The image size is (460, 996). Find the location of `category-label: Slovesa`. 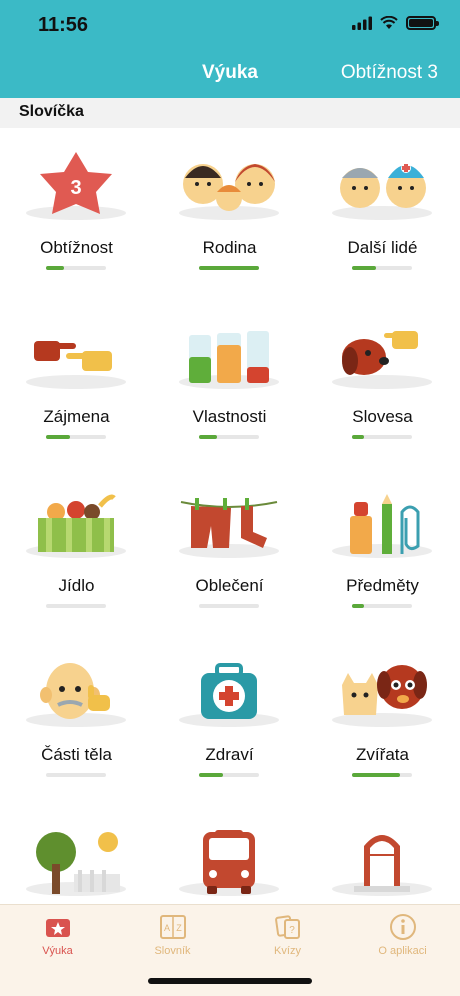

category-label: Slovesa is located at coordinates (382, 416).